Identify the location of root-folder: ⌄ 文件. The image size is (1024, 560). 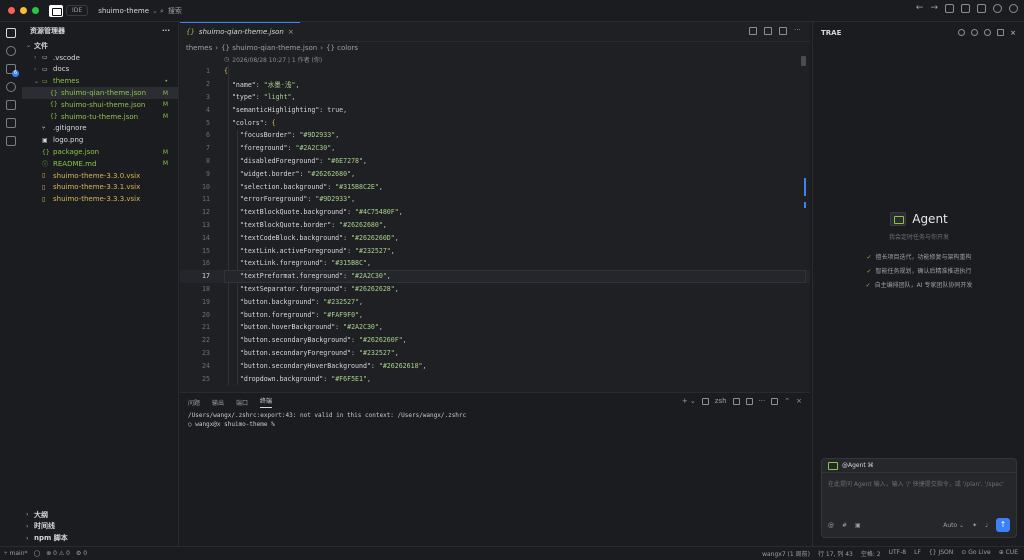
(100, 46).